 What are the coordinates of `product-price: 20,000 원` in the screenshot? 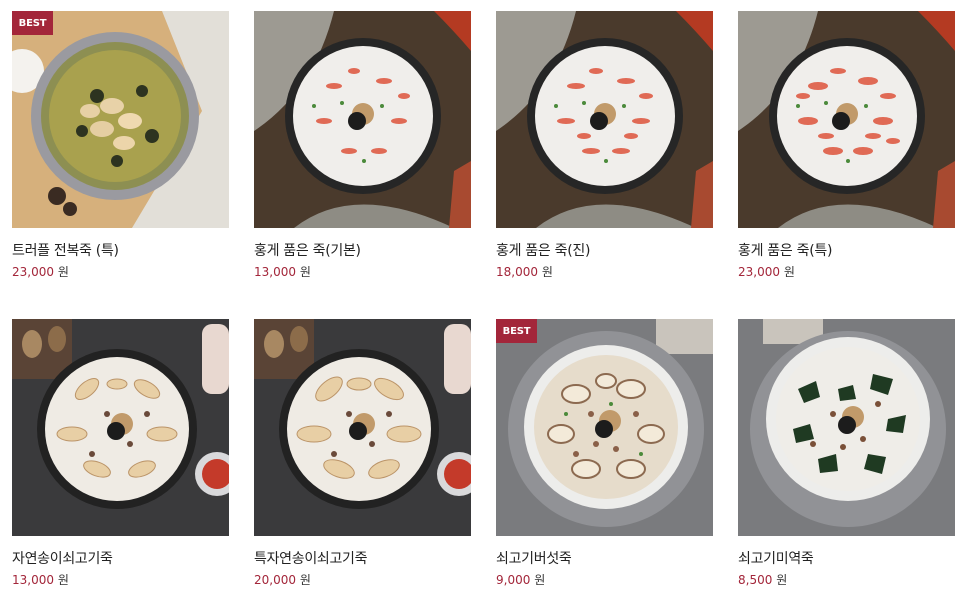 It's located at (282, 579).